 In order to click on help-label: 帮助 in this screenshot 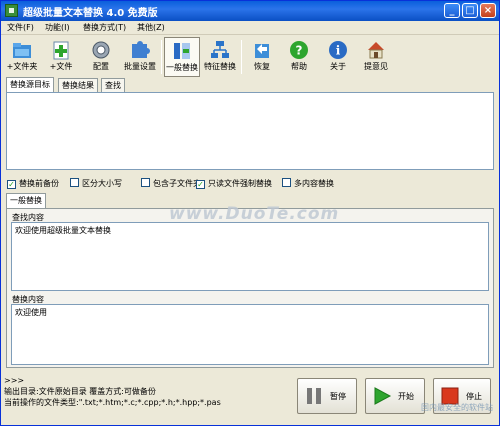, I will do `click(299, 66)`.